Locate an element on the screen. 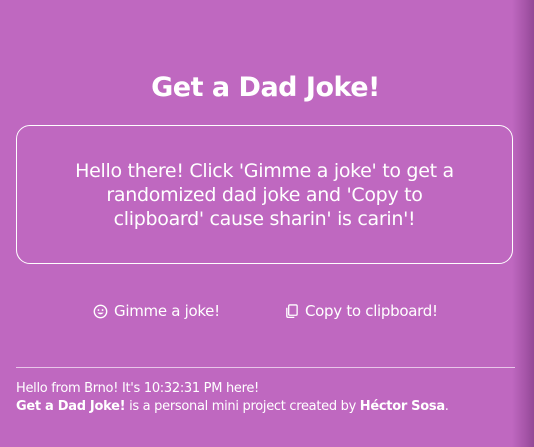 The width and height of the screenshot is (534, 447). footer-author-link: Héctor Sosa is located at coordinates (402, 406).